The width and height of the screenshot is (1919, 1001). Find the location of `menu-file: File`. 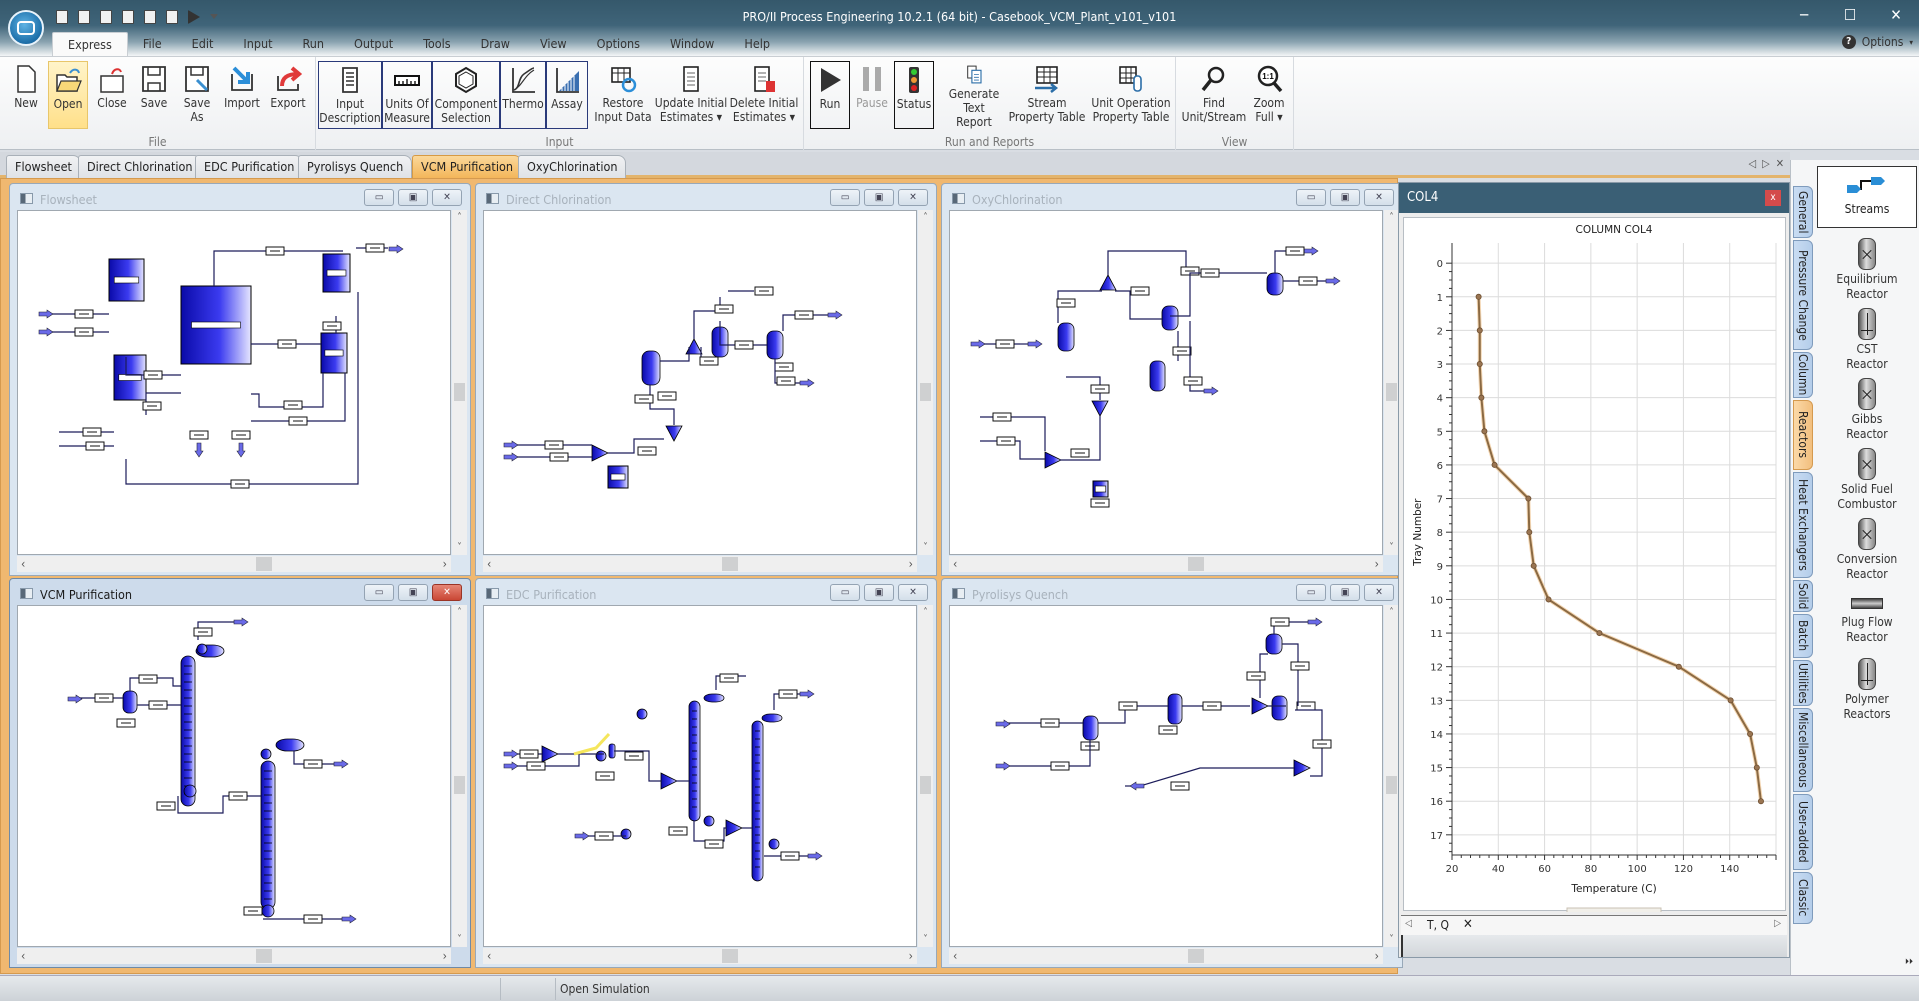

menu-file: File is located at coordinates (152, 44).